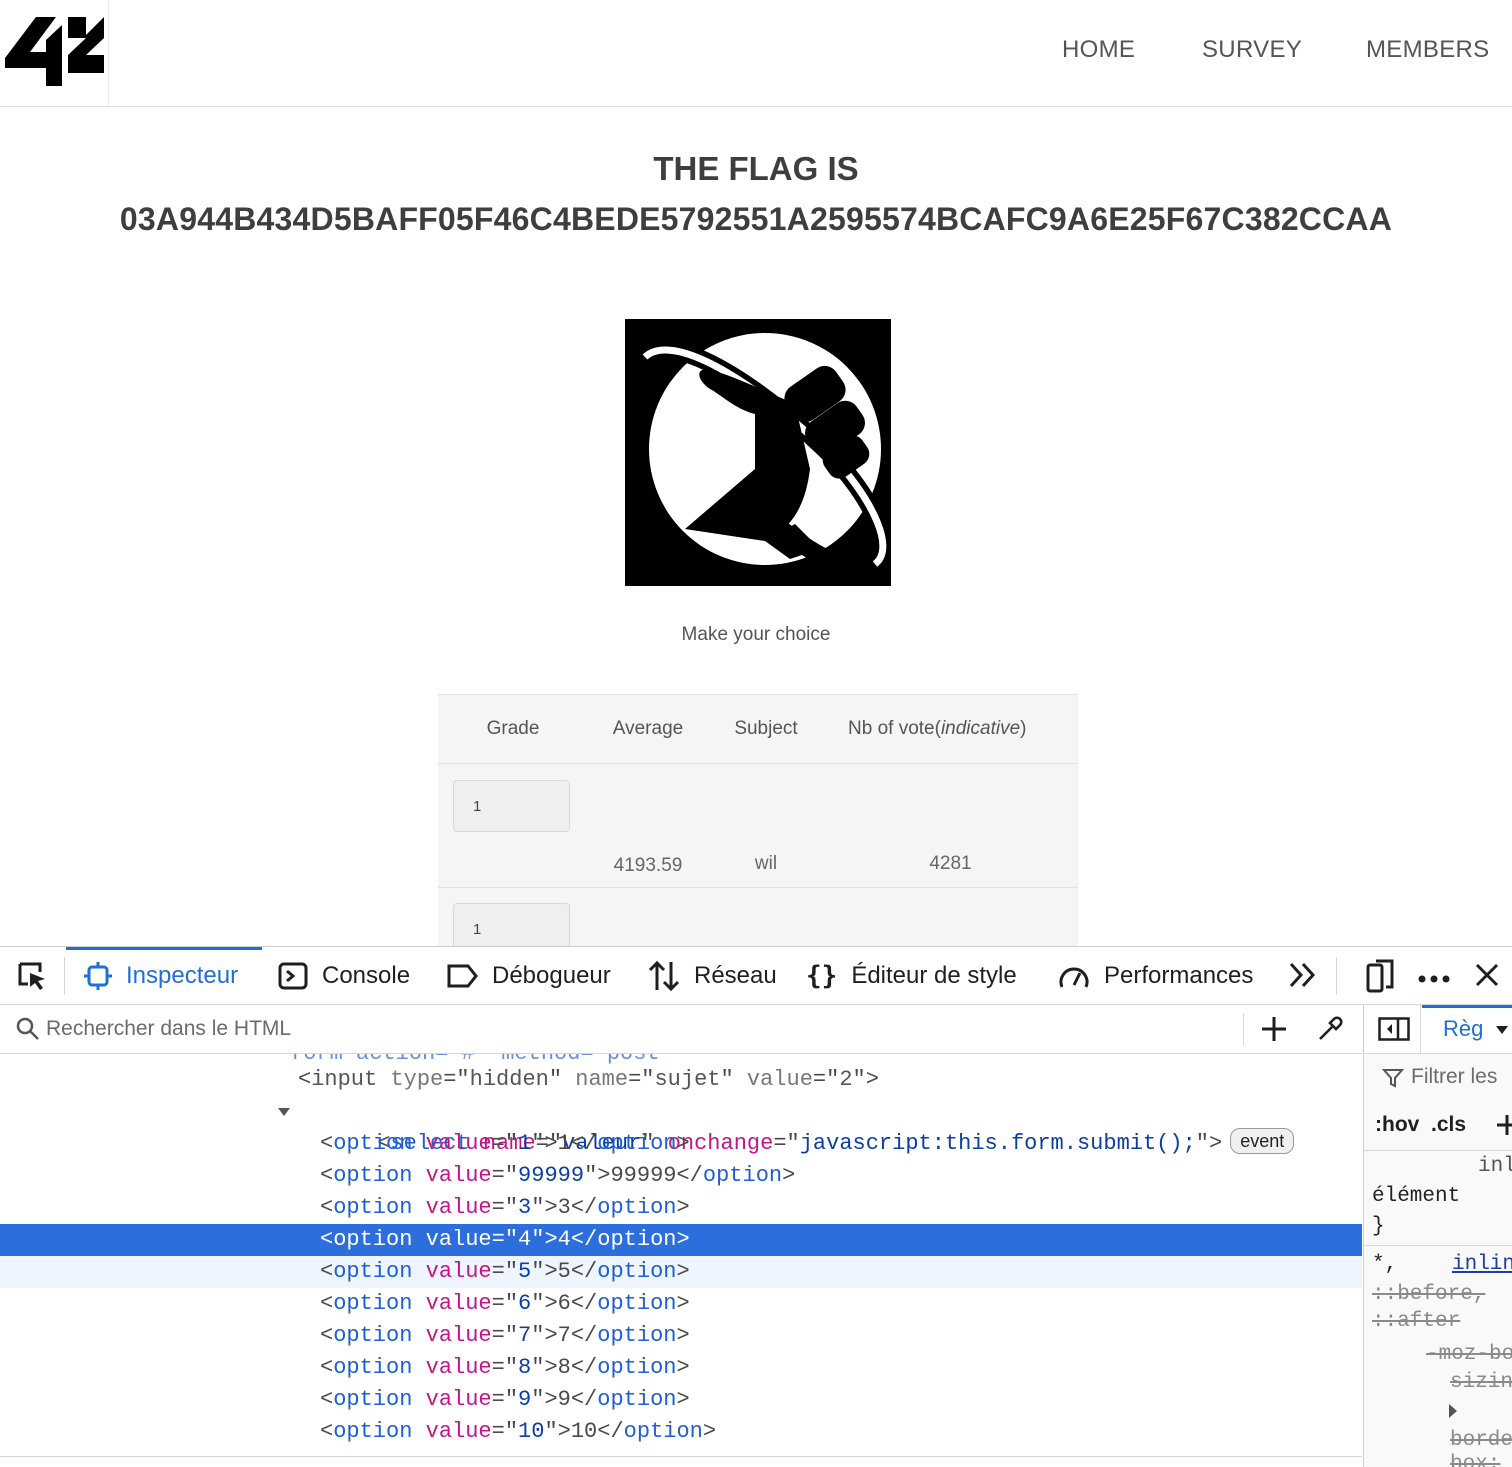  I want to click on option-line: <option value="9">9</option>, so click(681, 1400).